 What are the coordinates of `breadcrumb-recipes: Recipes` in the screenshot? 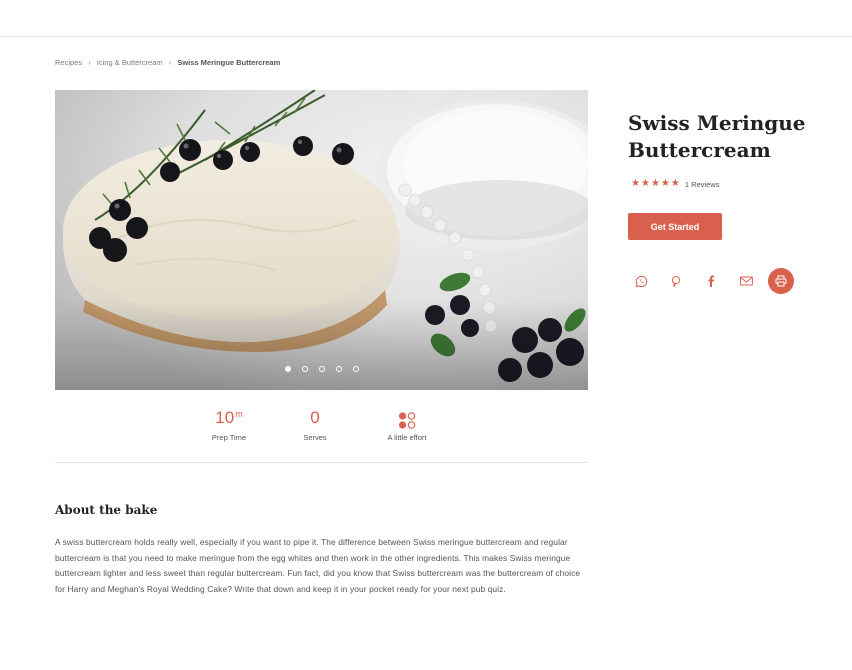 It's located at (68, 62).